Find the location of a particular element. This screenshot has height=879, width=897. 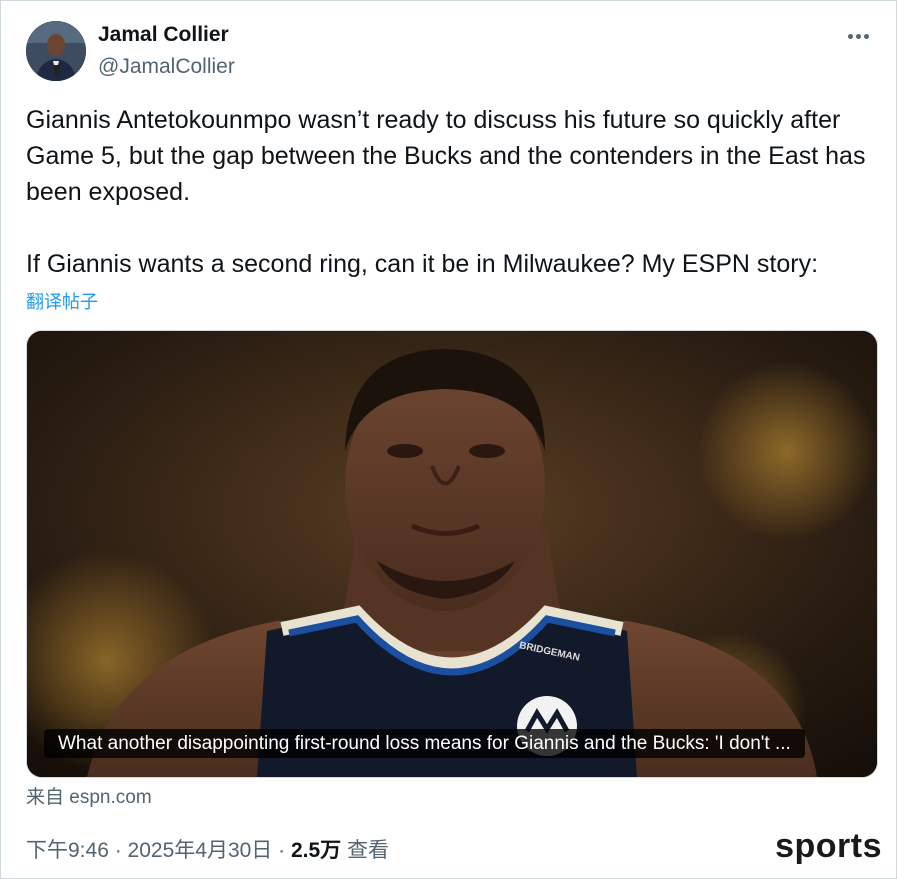

view-count: 2.5万 is located at coordinates (316, 850).